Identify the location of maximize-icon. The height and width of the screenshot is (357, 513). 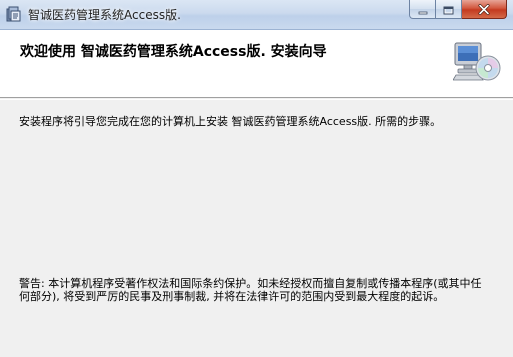
(448, 9).